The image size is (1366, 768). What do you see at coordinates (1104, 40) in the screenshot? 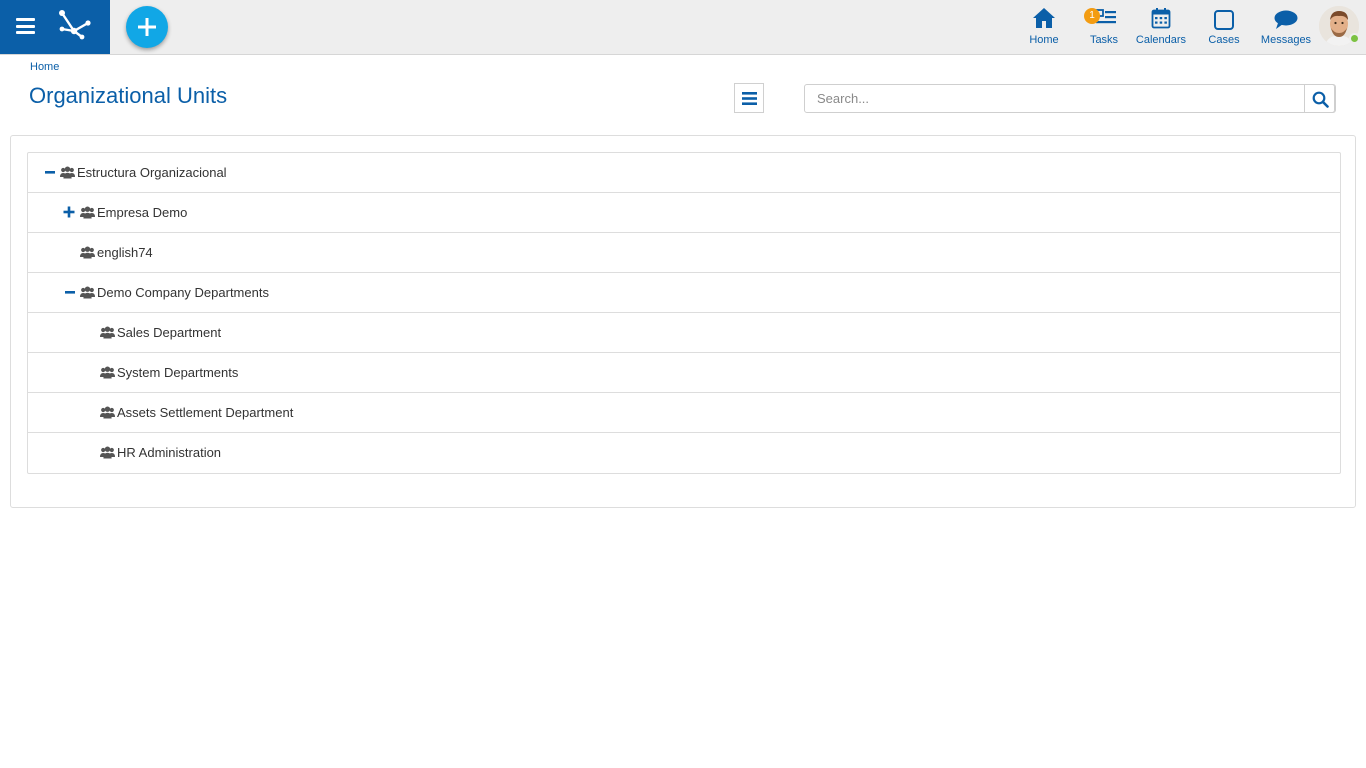
I see `nav-tasks-label: Tasks` at bounding box center [1104, 40].